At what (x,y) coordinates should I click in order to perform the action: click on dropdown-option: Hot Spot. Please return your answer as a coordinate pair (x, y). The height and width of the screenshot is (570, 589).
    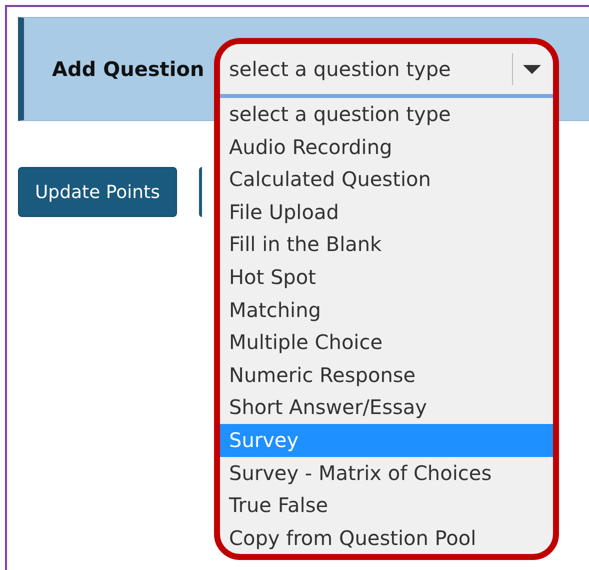
    Looking at the image, I should click on (386, 277).